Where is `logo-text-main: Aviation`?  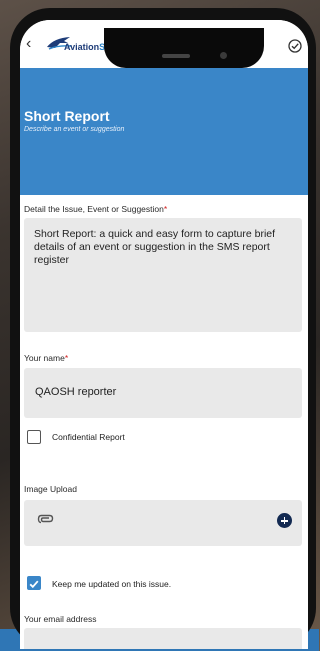 logo-text-main: Aviation is located at coordinates (82, 47).